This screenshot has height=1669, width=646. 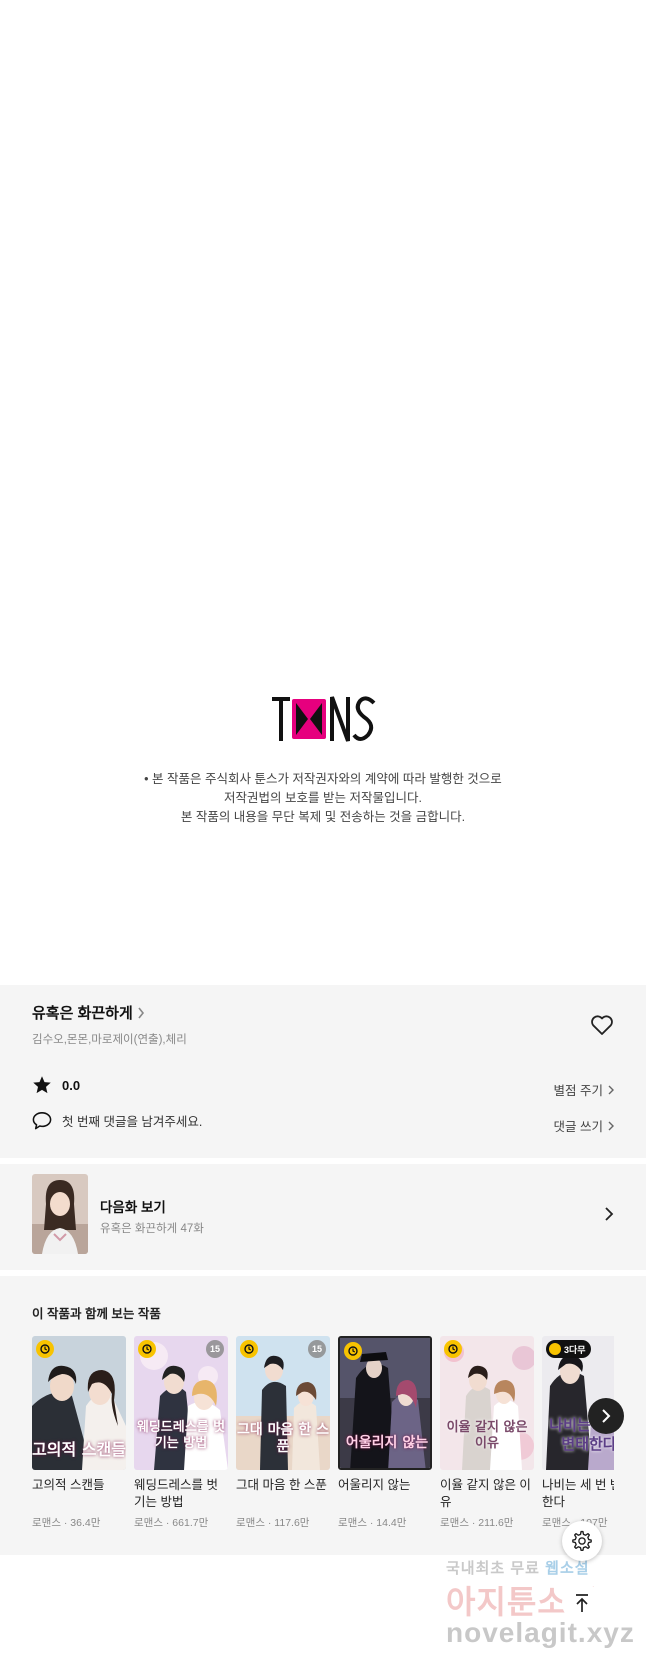 I want to click on work-title: 유혹은 화끈하게, so click(x=82, y=1013).